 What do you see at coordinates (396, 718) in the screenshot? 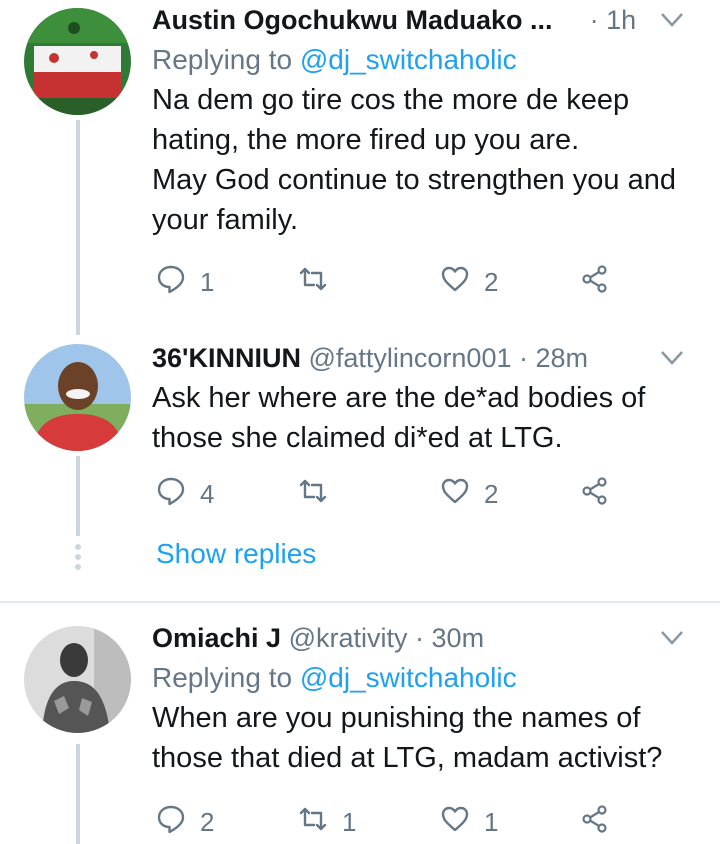
I see `tweet-text-line: When are you punishing the names of` at bounding box center [396, 718].